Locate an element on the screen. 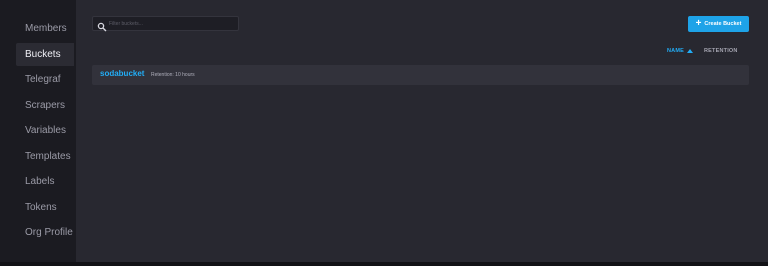 This screenshot has width=768, height=266. search-icon is located at coordinates (102, 25).